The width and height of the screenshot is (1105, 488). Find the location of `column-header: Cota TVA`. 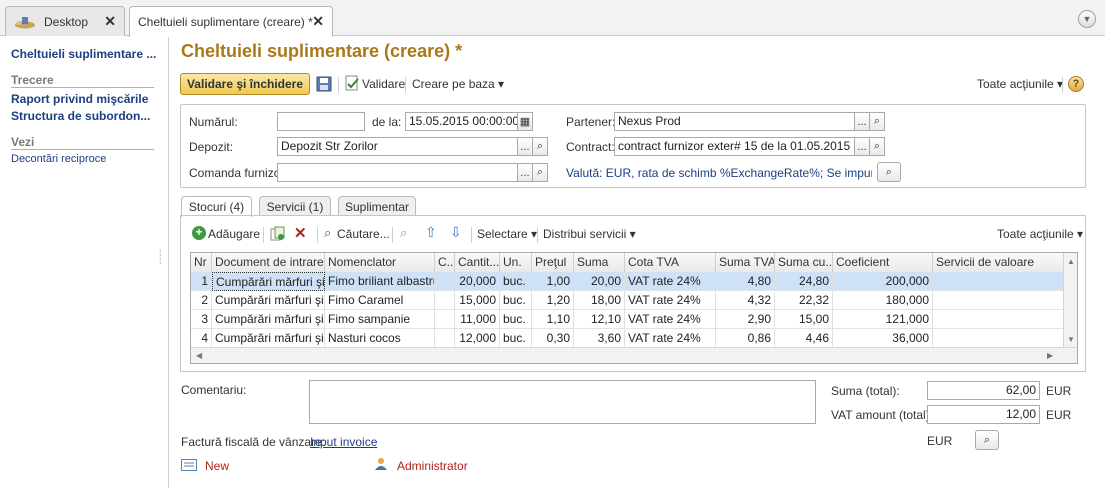

column-header: Cota TVA is located at coordinates (670, 262).